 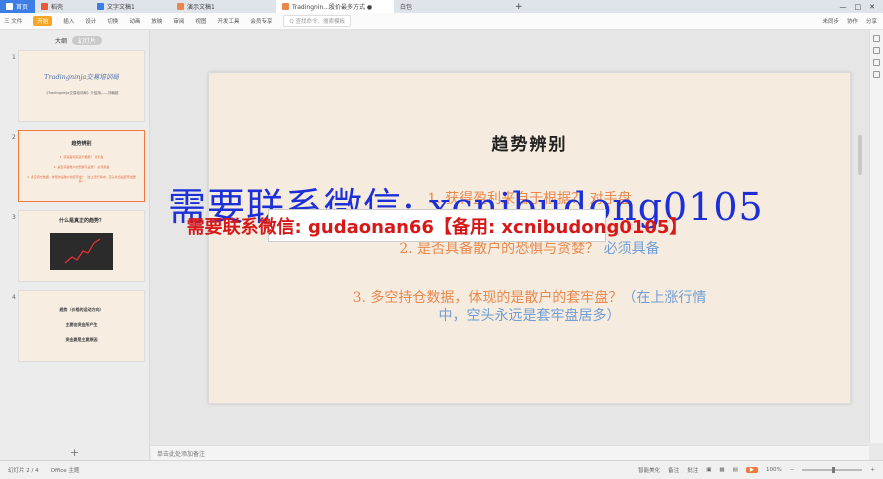 I want to click on tab-active-presentation: Tradingnin...股价最多方式 ●, so click(x=335, y=6).